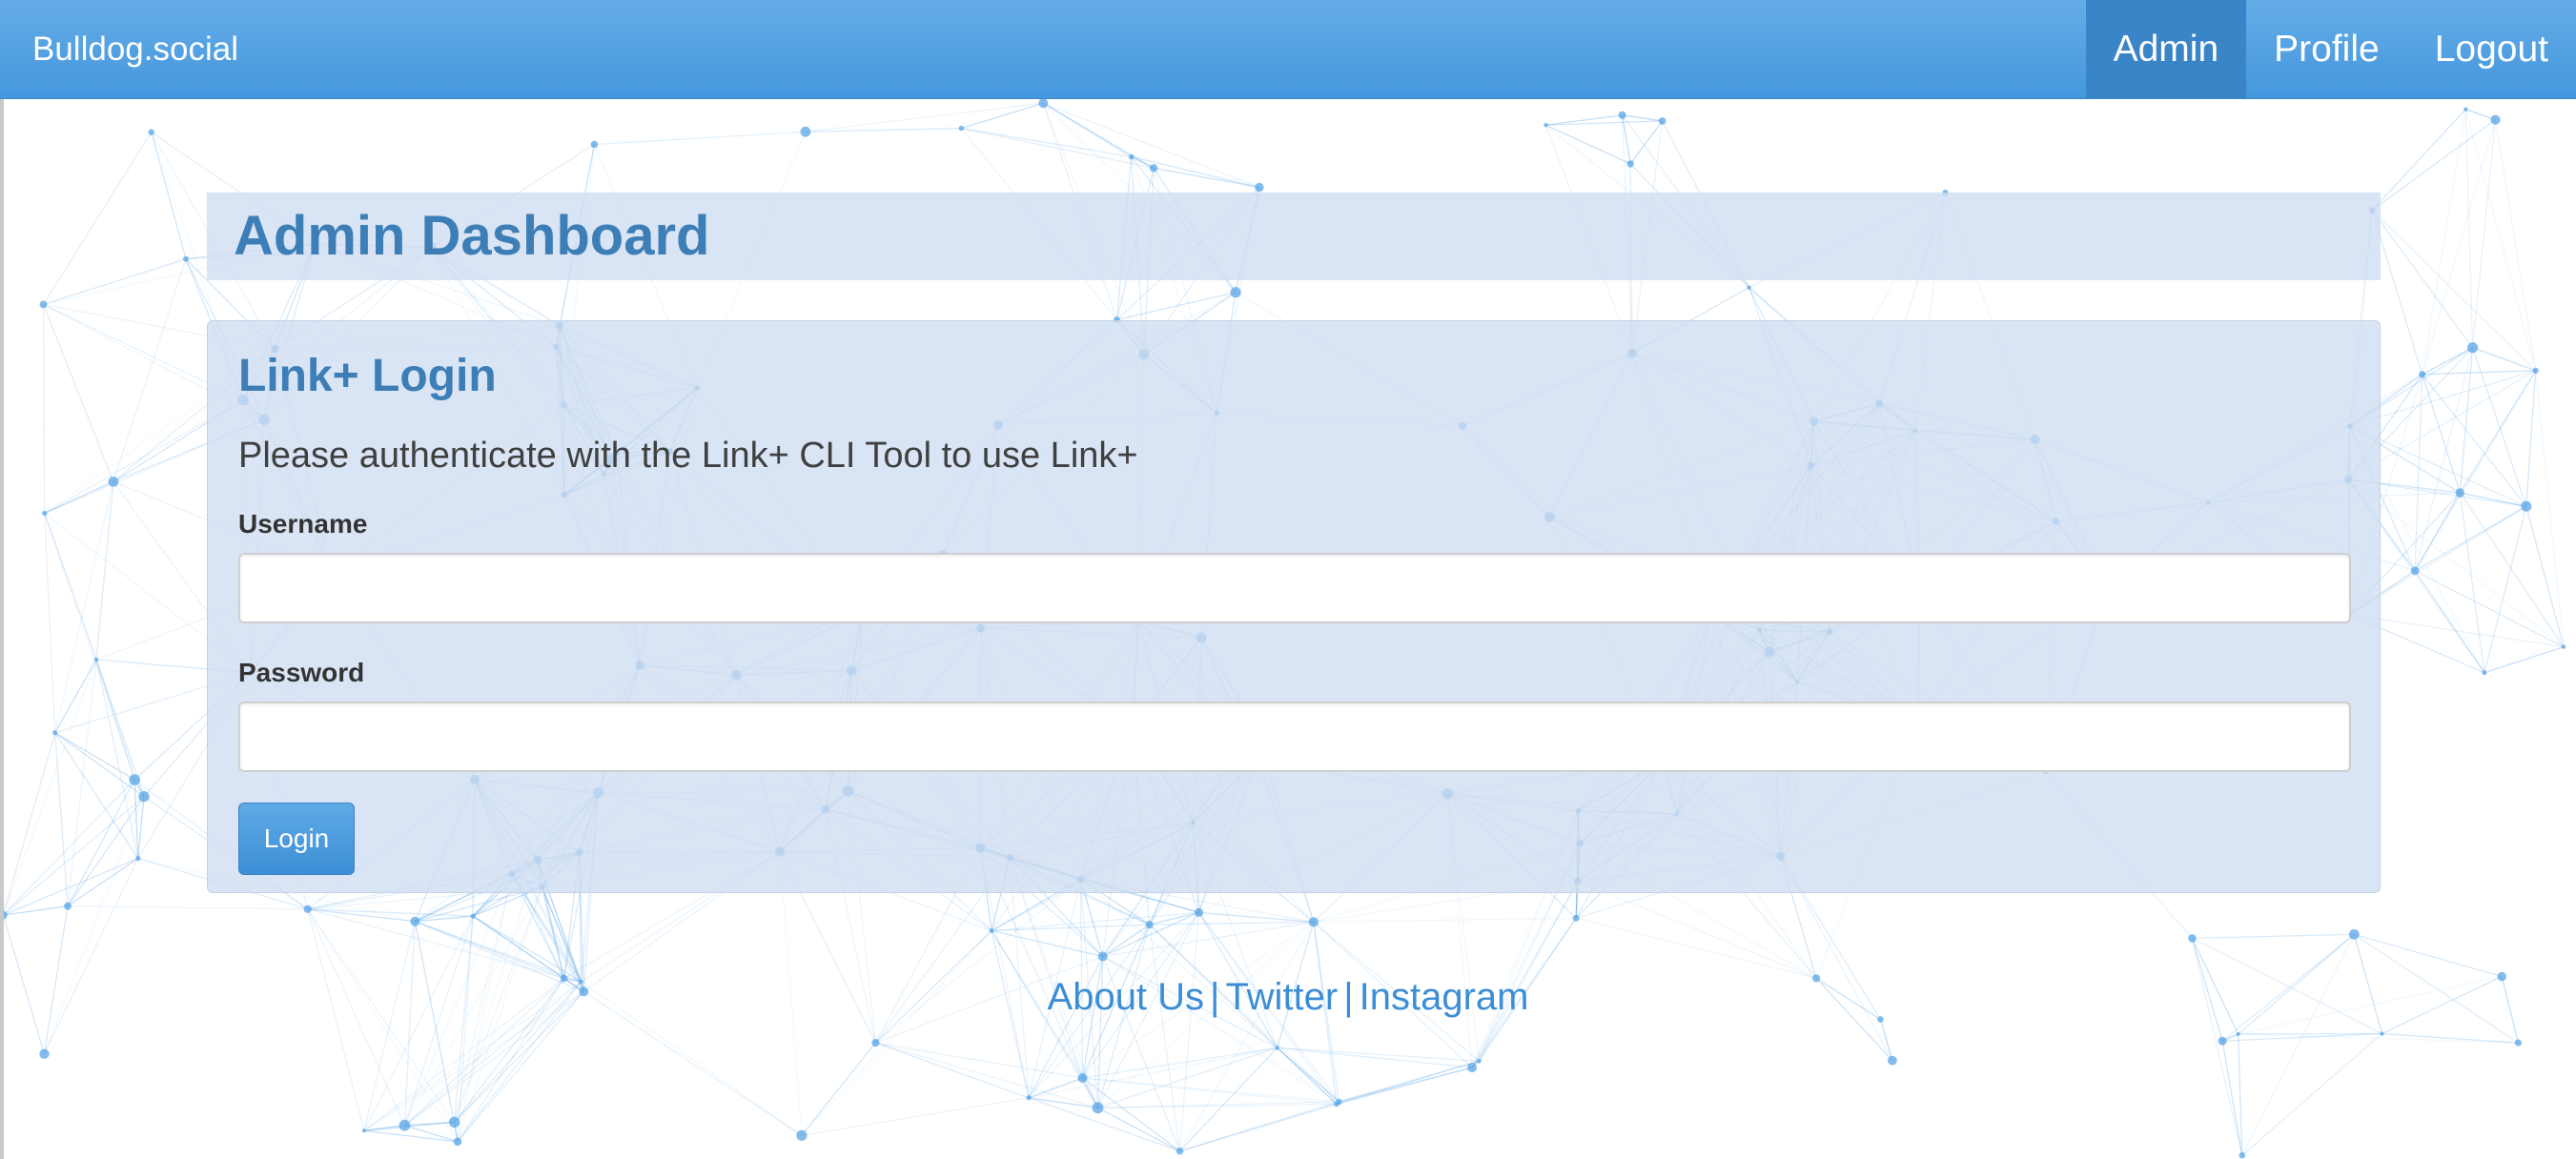 The height and width of the screenshot is (1159, 2576). I want to click on page-title: Admin Dashboard, so click(472, 236).